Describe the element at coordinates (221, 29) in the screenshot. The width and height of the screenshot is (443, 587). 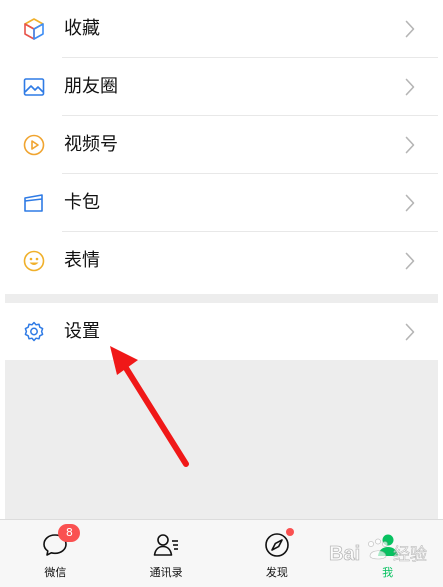
I see `menu-row-favorites: 收藏` at that location.